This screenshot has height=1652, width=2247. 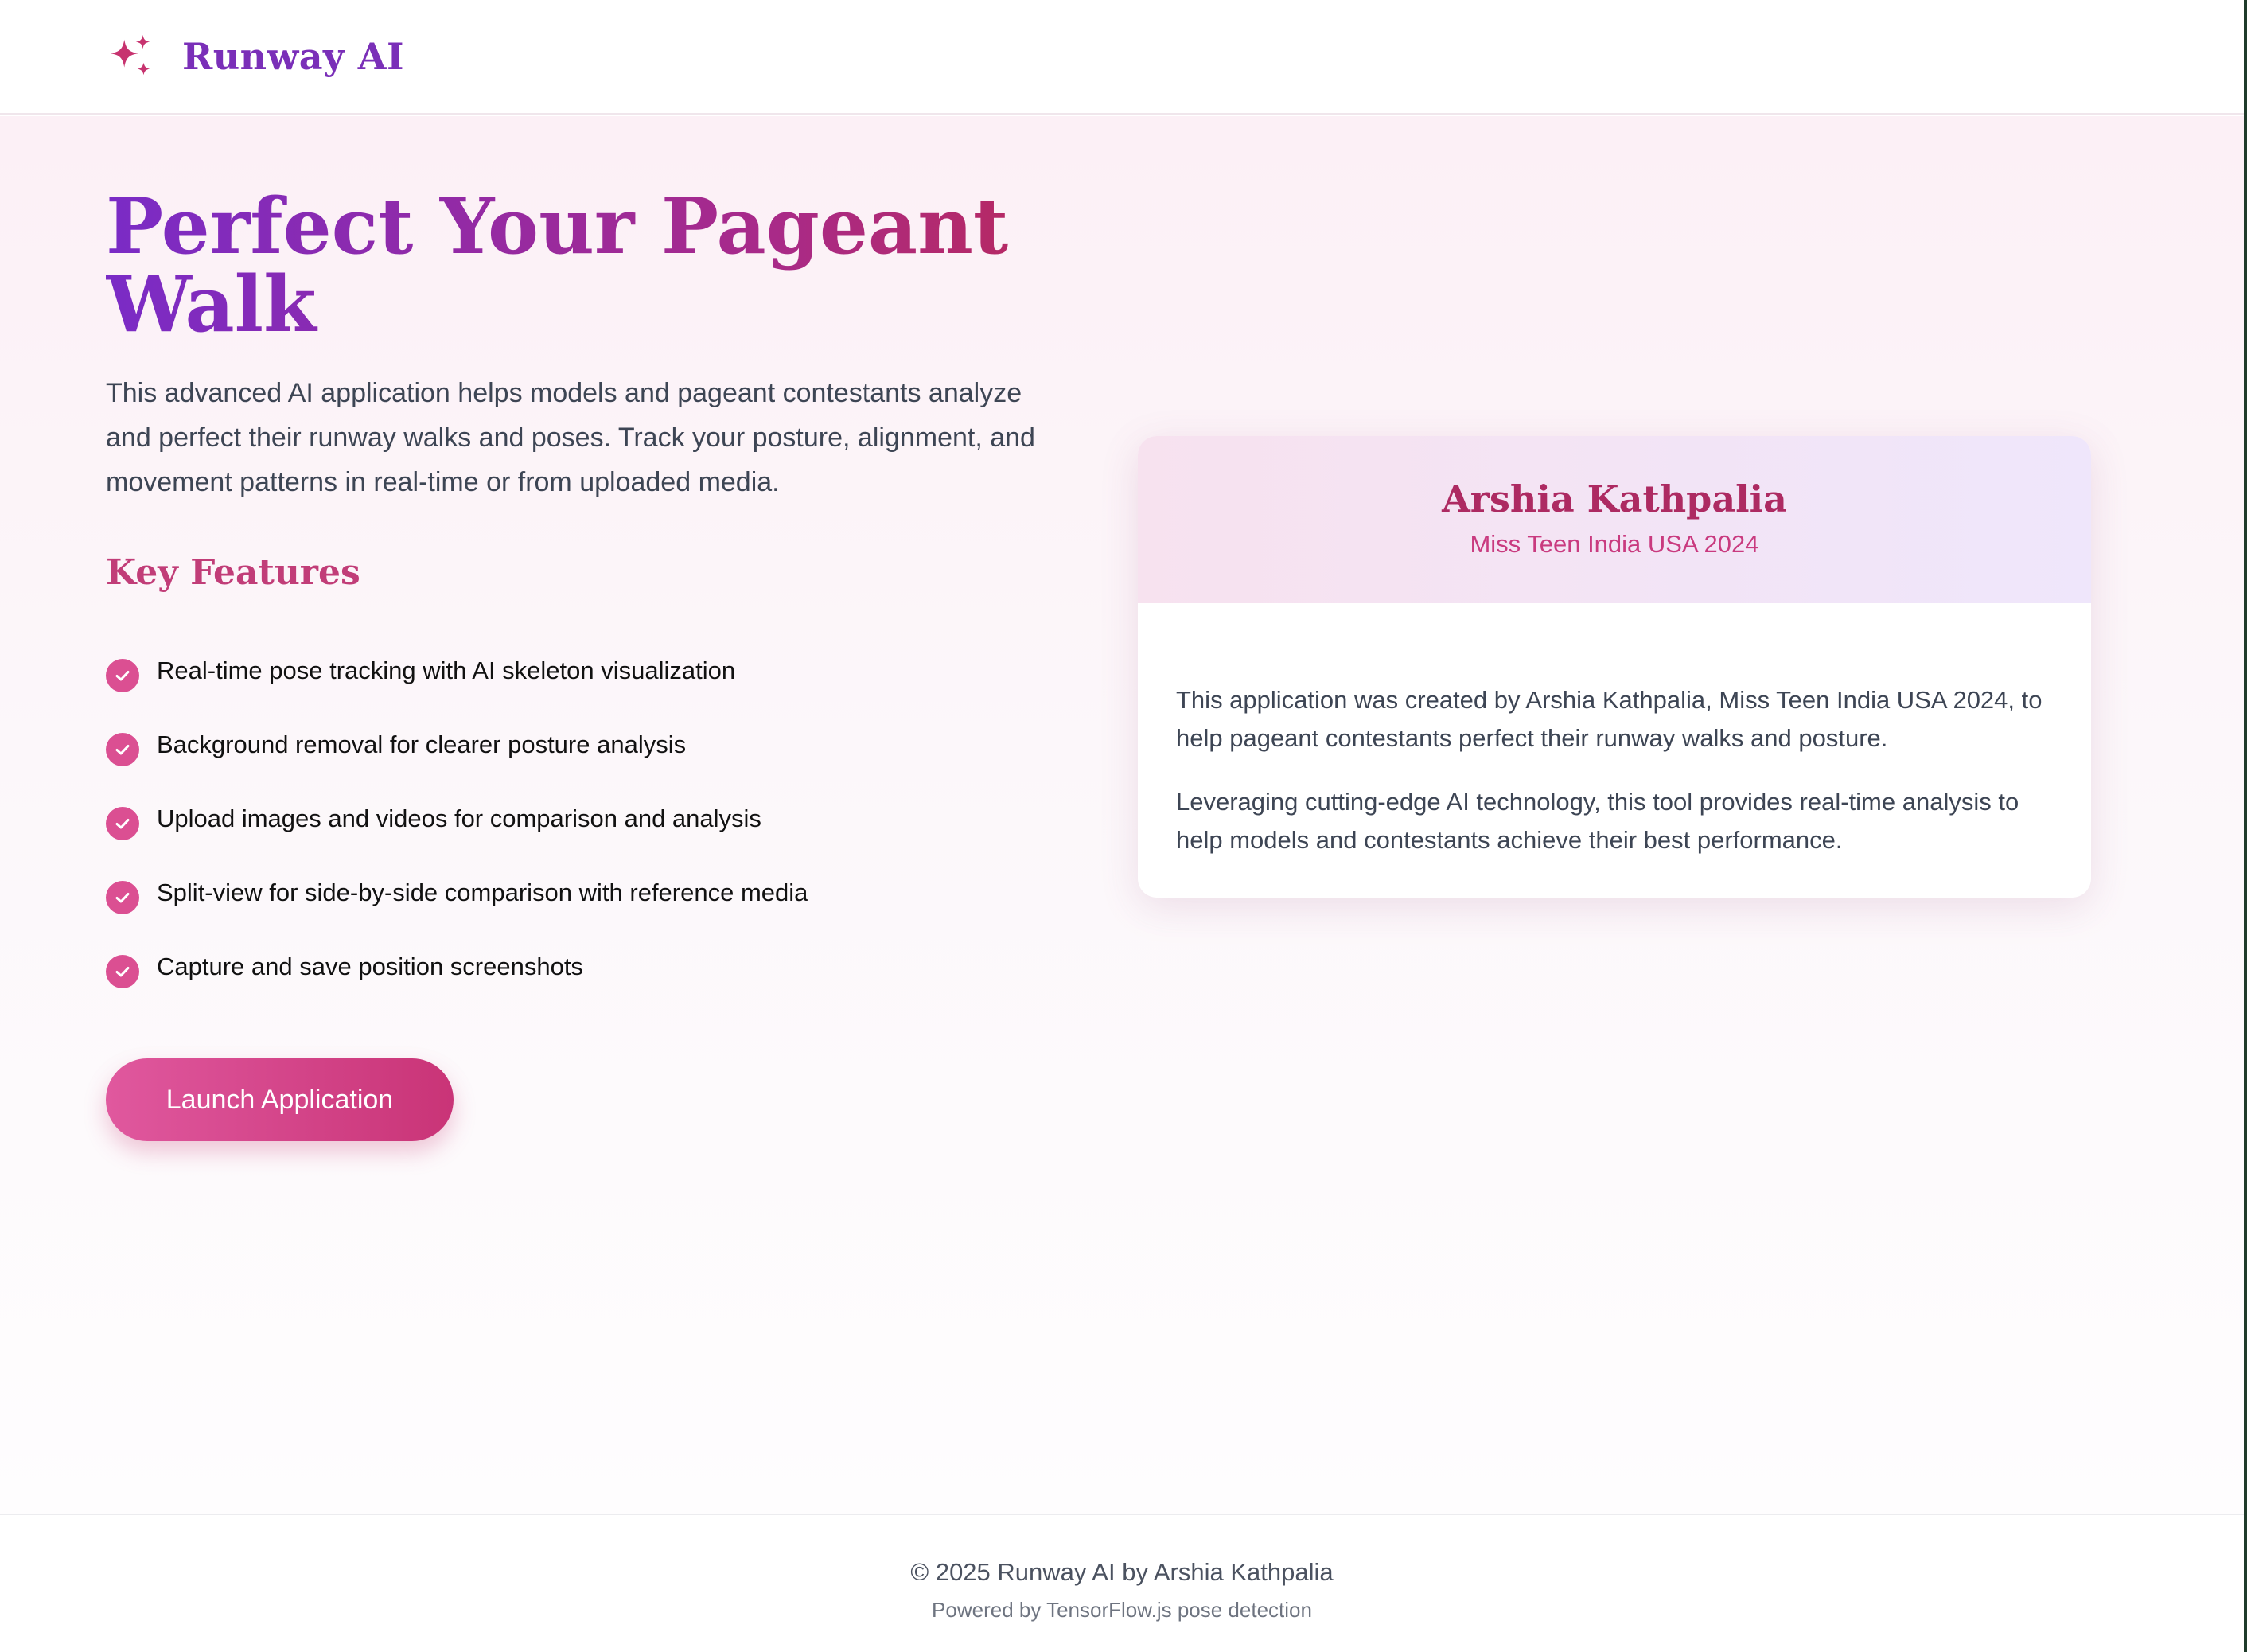 What do you see at coordinates (1614, 544) in the screenshot?
I see `creator-title: Miss Teen India USA 2024` at bounding box center [1614, 544].